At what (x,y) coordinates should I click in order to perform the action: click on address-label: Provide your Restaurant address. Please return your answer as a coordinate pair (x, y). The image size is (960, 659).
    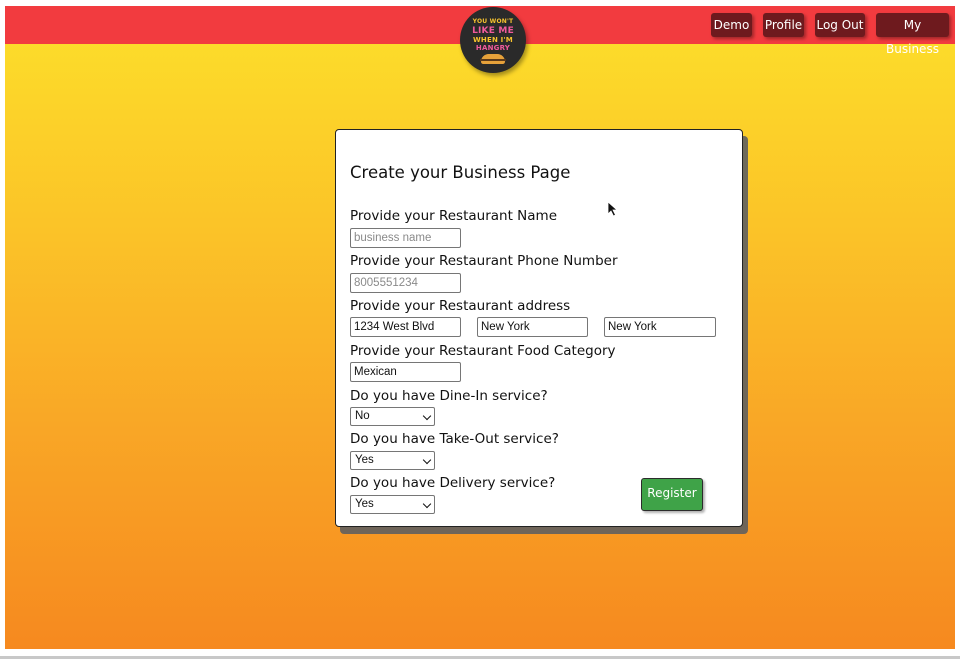
    Looking at the image, I should click on (460, 306).